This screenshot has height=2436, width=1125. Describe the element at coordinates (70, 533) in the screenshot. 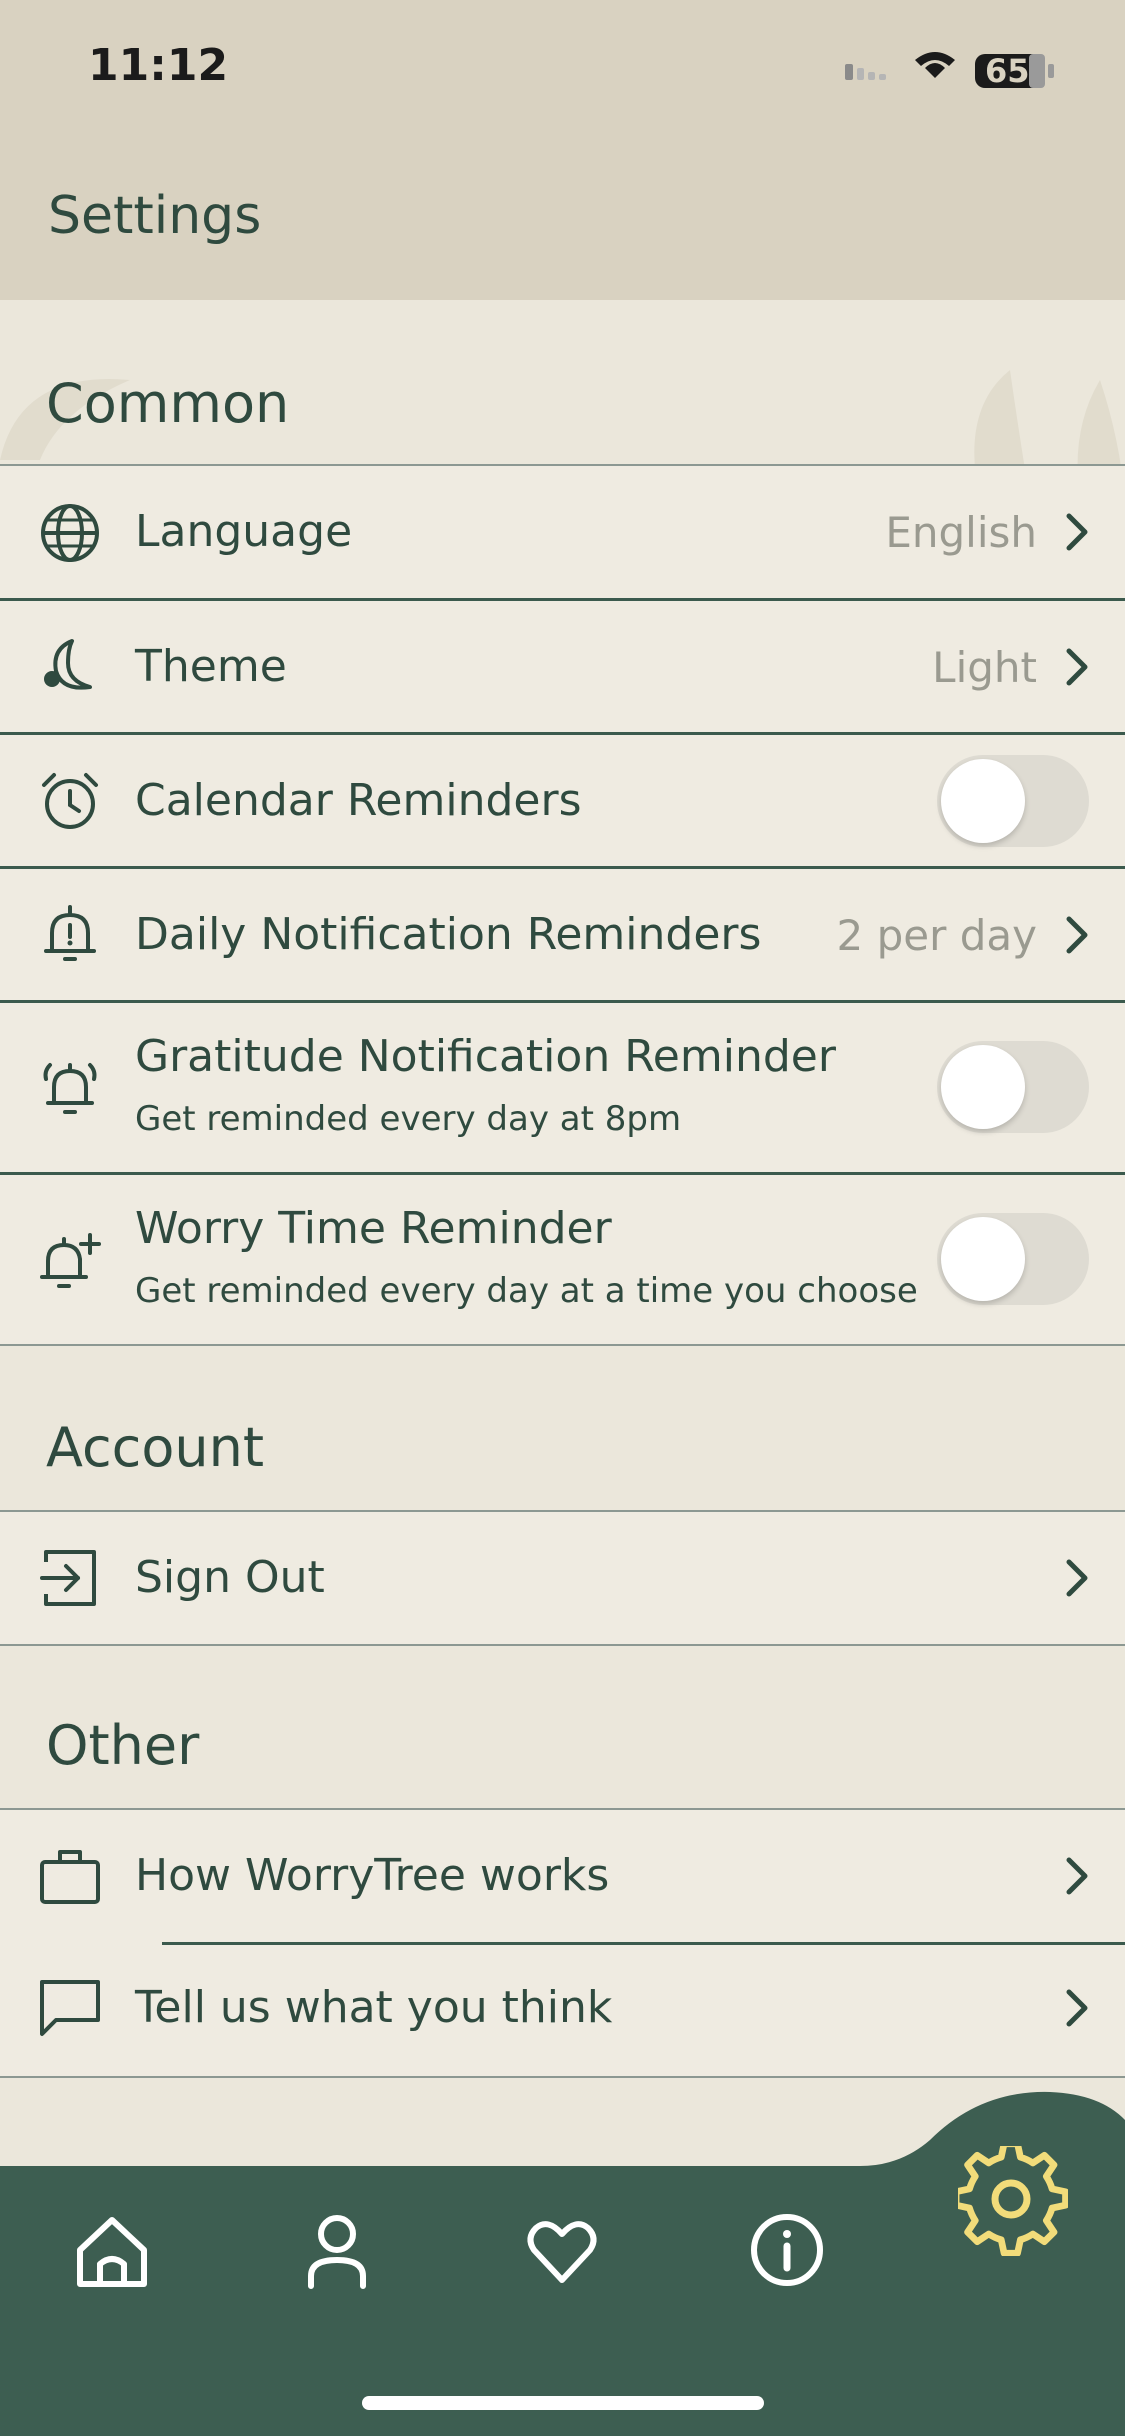

I see `globe-icon` at that location.